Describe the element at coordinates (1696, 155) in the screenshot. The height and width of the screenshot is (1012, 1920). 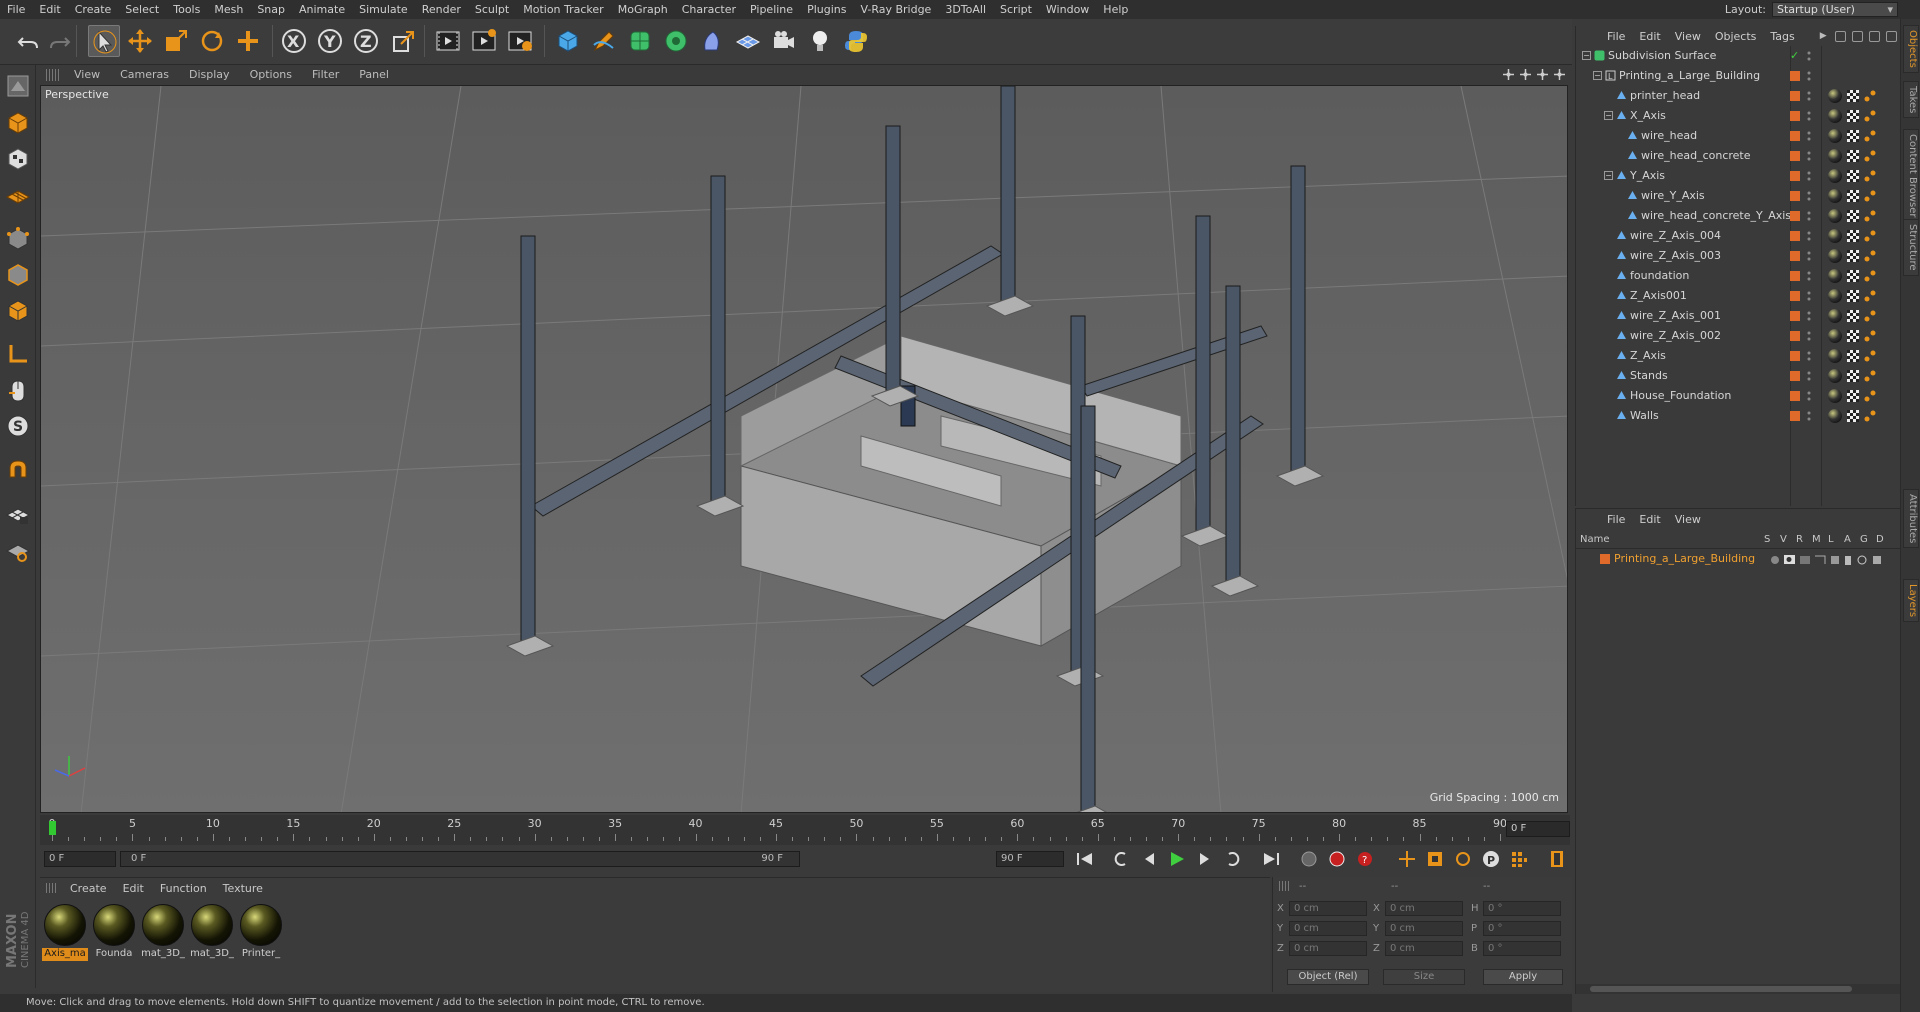
I see `object-name: wire_head_concrete` at that location.